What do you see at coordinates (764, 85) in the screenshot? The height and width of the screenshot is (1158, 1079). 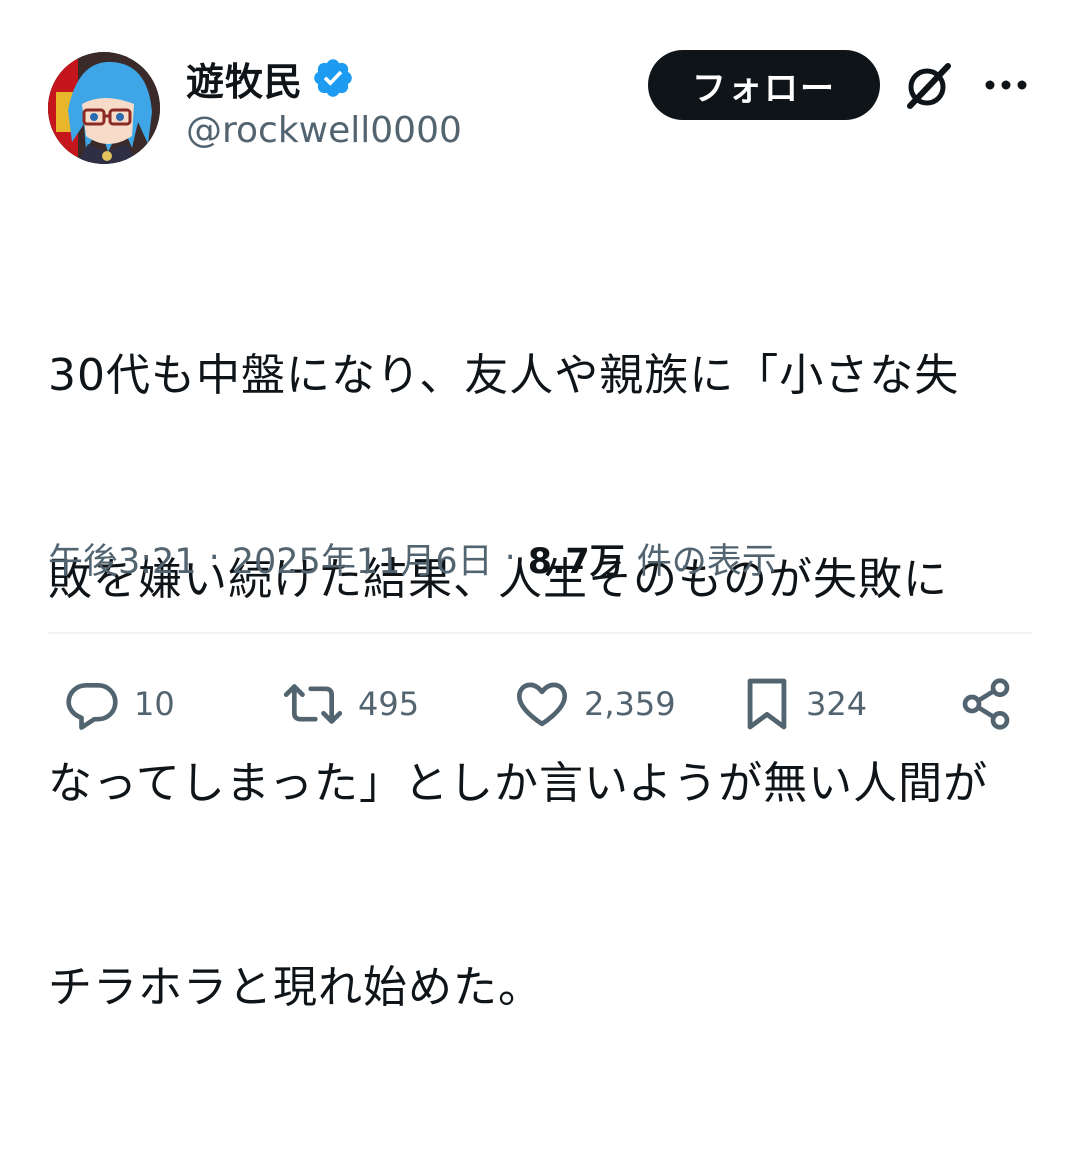 I see `follow-button: フォロー` at bounding box center [764, 85].